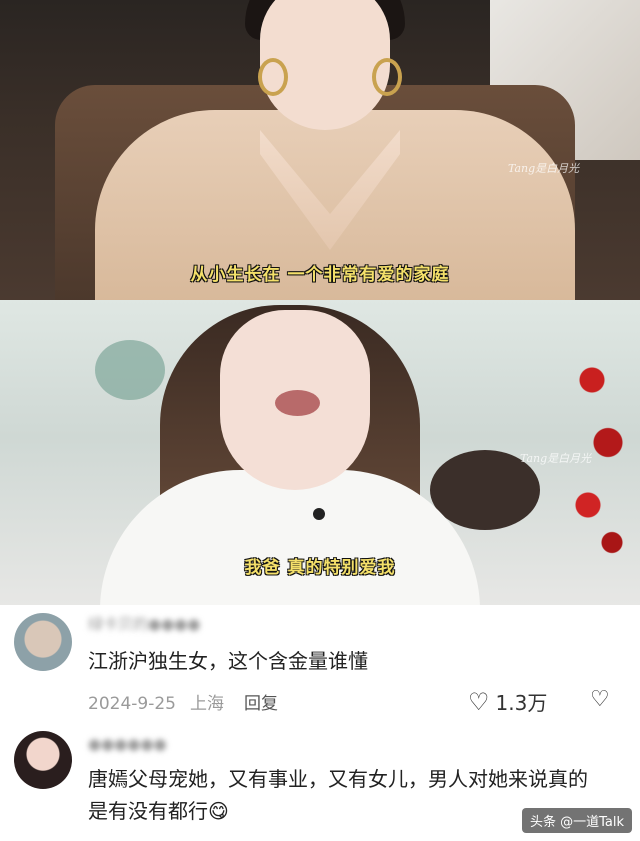  I want to click on reply-button: 回复, so click(261, 704).